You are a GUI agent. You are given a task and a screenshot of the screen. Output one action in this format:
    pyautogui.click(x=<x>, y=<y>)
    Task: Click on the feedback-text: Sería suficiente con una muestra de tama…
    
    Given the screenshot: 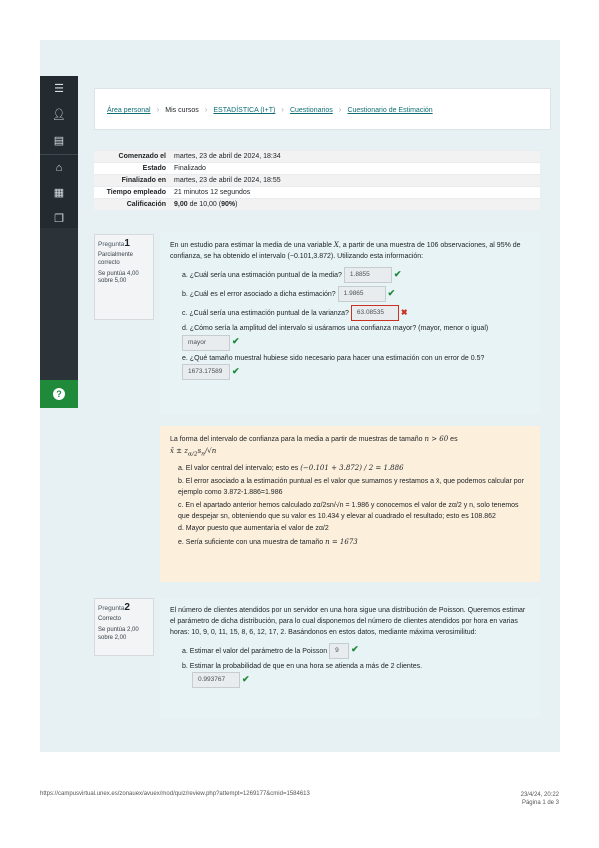 What is the action you would take?
    pyautogui.click(x=254, y=543)
    